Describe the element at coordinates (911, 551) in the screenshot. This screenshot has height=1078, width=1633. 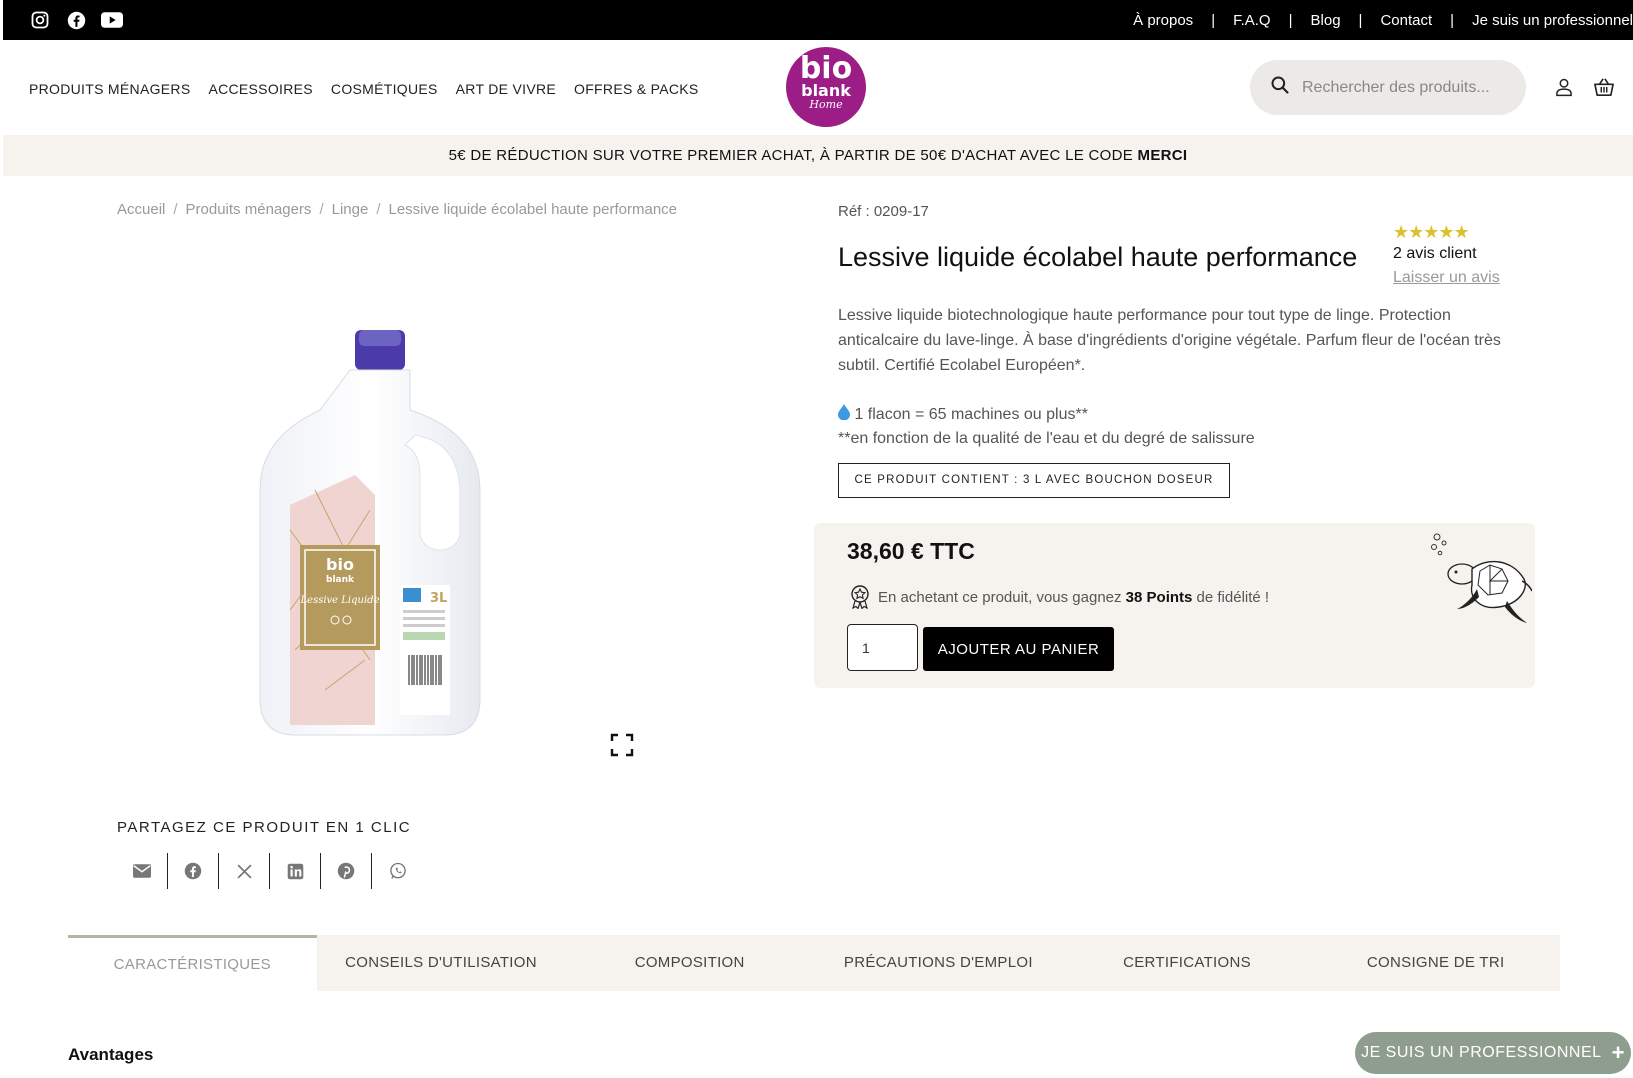
I see `product-price: 38,60 € TTC` at that location.